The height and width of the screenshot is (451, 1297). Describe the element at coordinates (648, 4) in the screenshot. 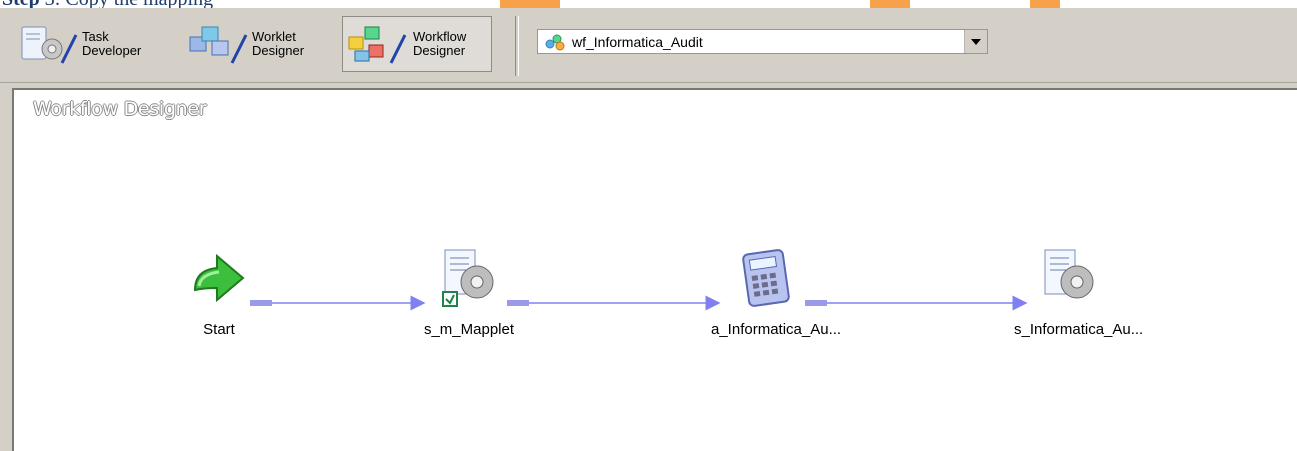

I see `document-text-strip: Step 3: Copy the mapping` at that location.